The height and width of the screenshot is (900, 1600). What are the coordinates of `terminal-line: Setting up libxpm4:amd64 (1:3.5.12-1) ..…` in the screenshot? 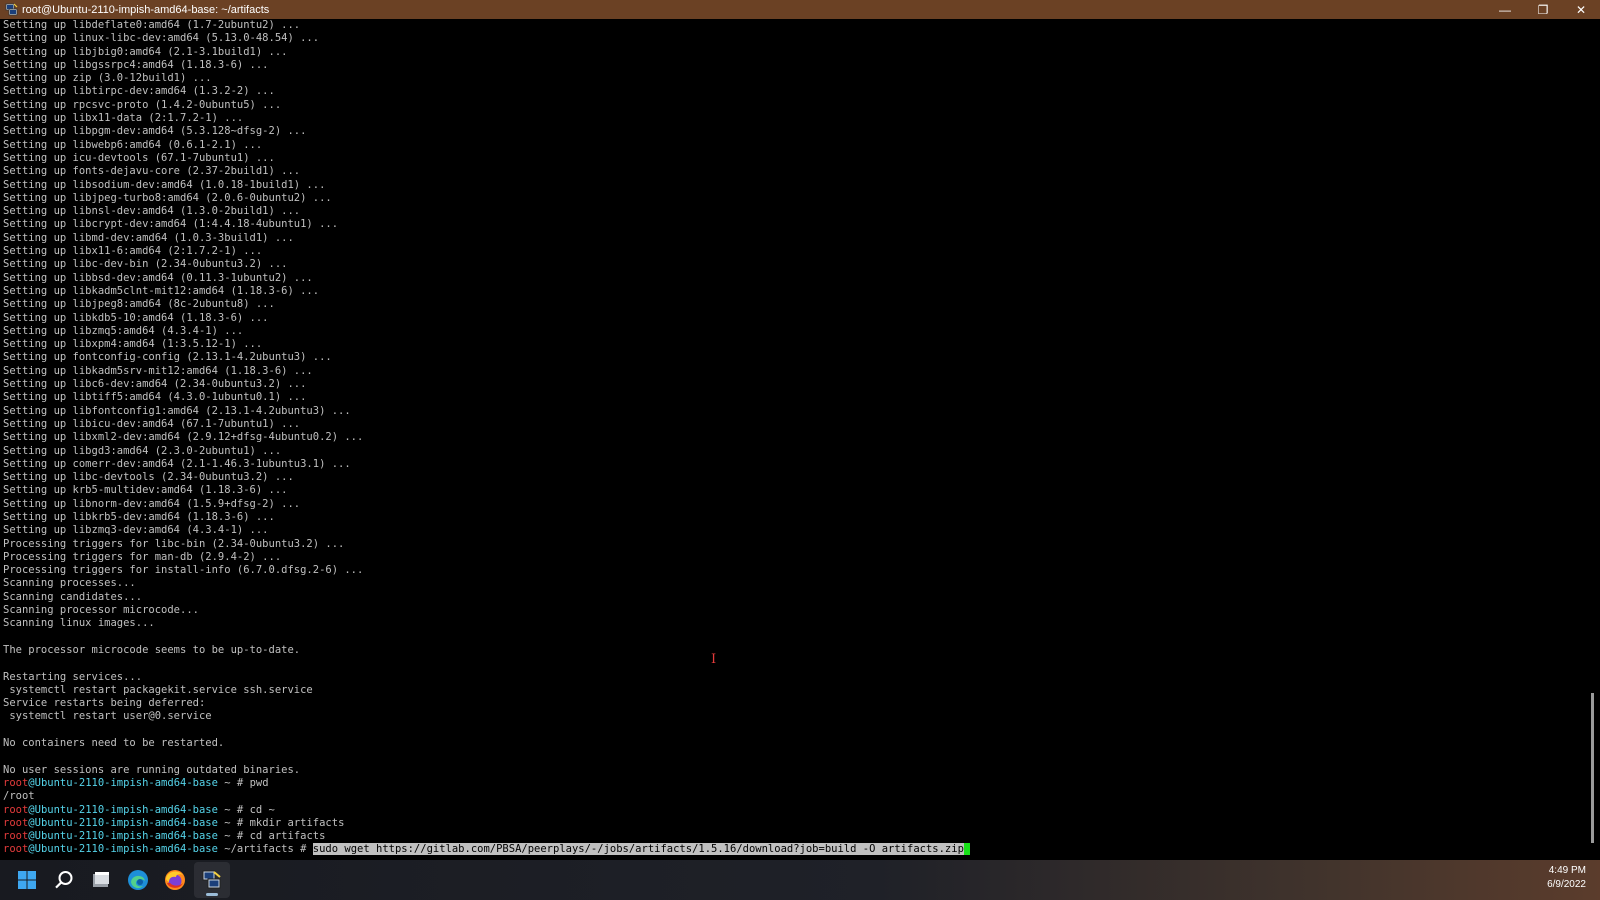 It's located at (133, 344).